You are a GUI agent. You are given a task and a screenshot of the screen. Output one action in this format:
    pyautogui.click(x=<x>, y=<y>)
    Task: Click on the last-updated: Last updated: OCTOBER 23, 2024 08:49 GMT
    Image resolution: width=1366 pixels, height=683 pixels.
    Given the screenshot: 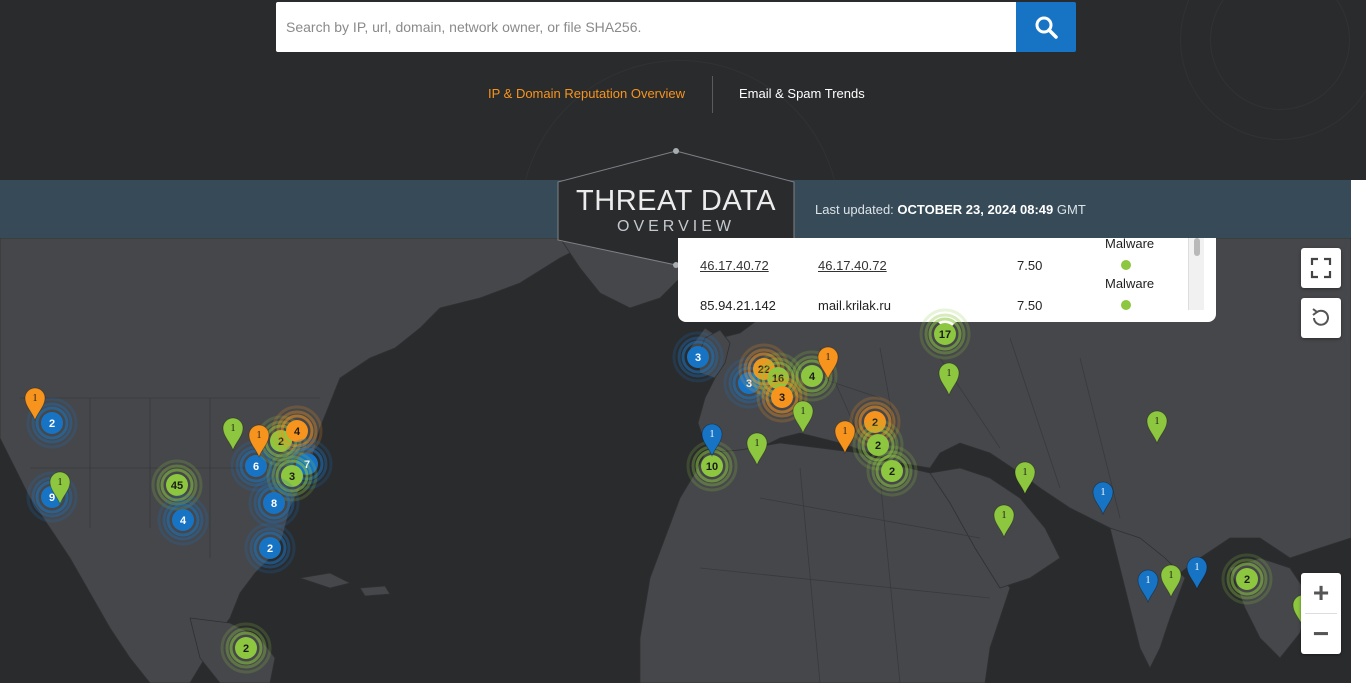 What is the action you would take?
    pyautogui.click(x=950, y=209)
    